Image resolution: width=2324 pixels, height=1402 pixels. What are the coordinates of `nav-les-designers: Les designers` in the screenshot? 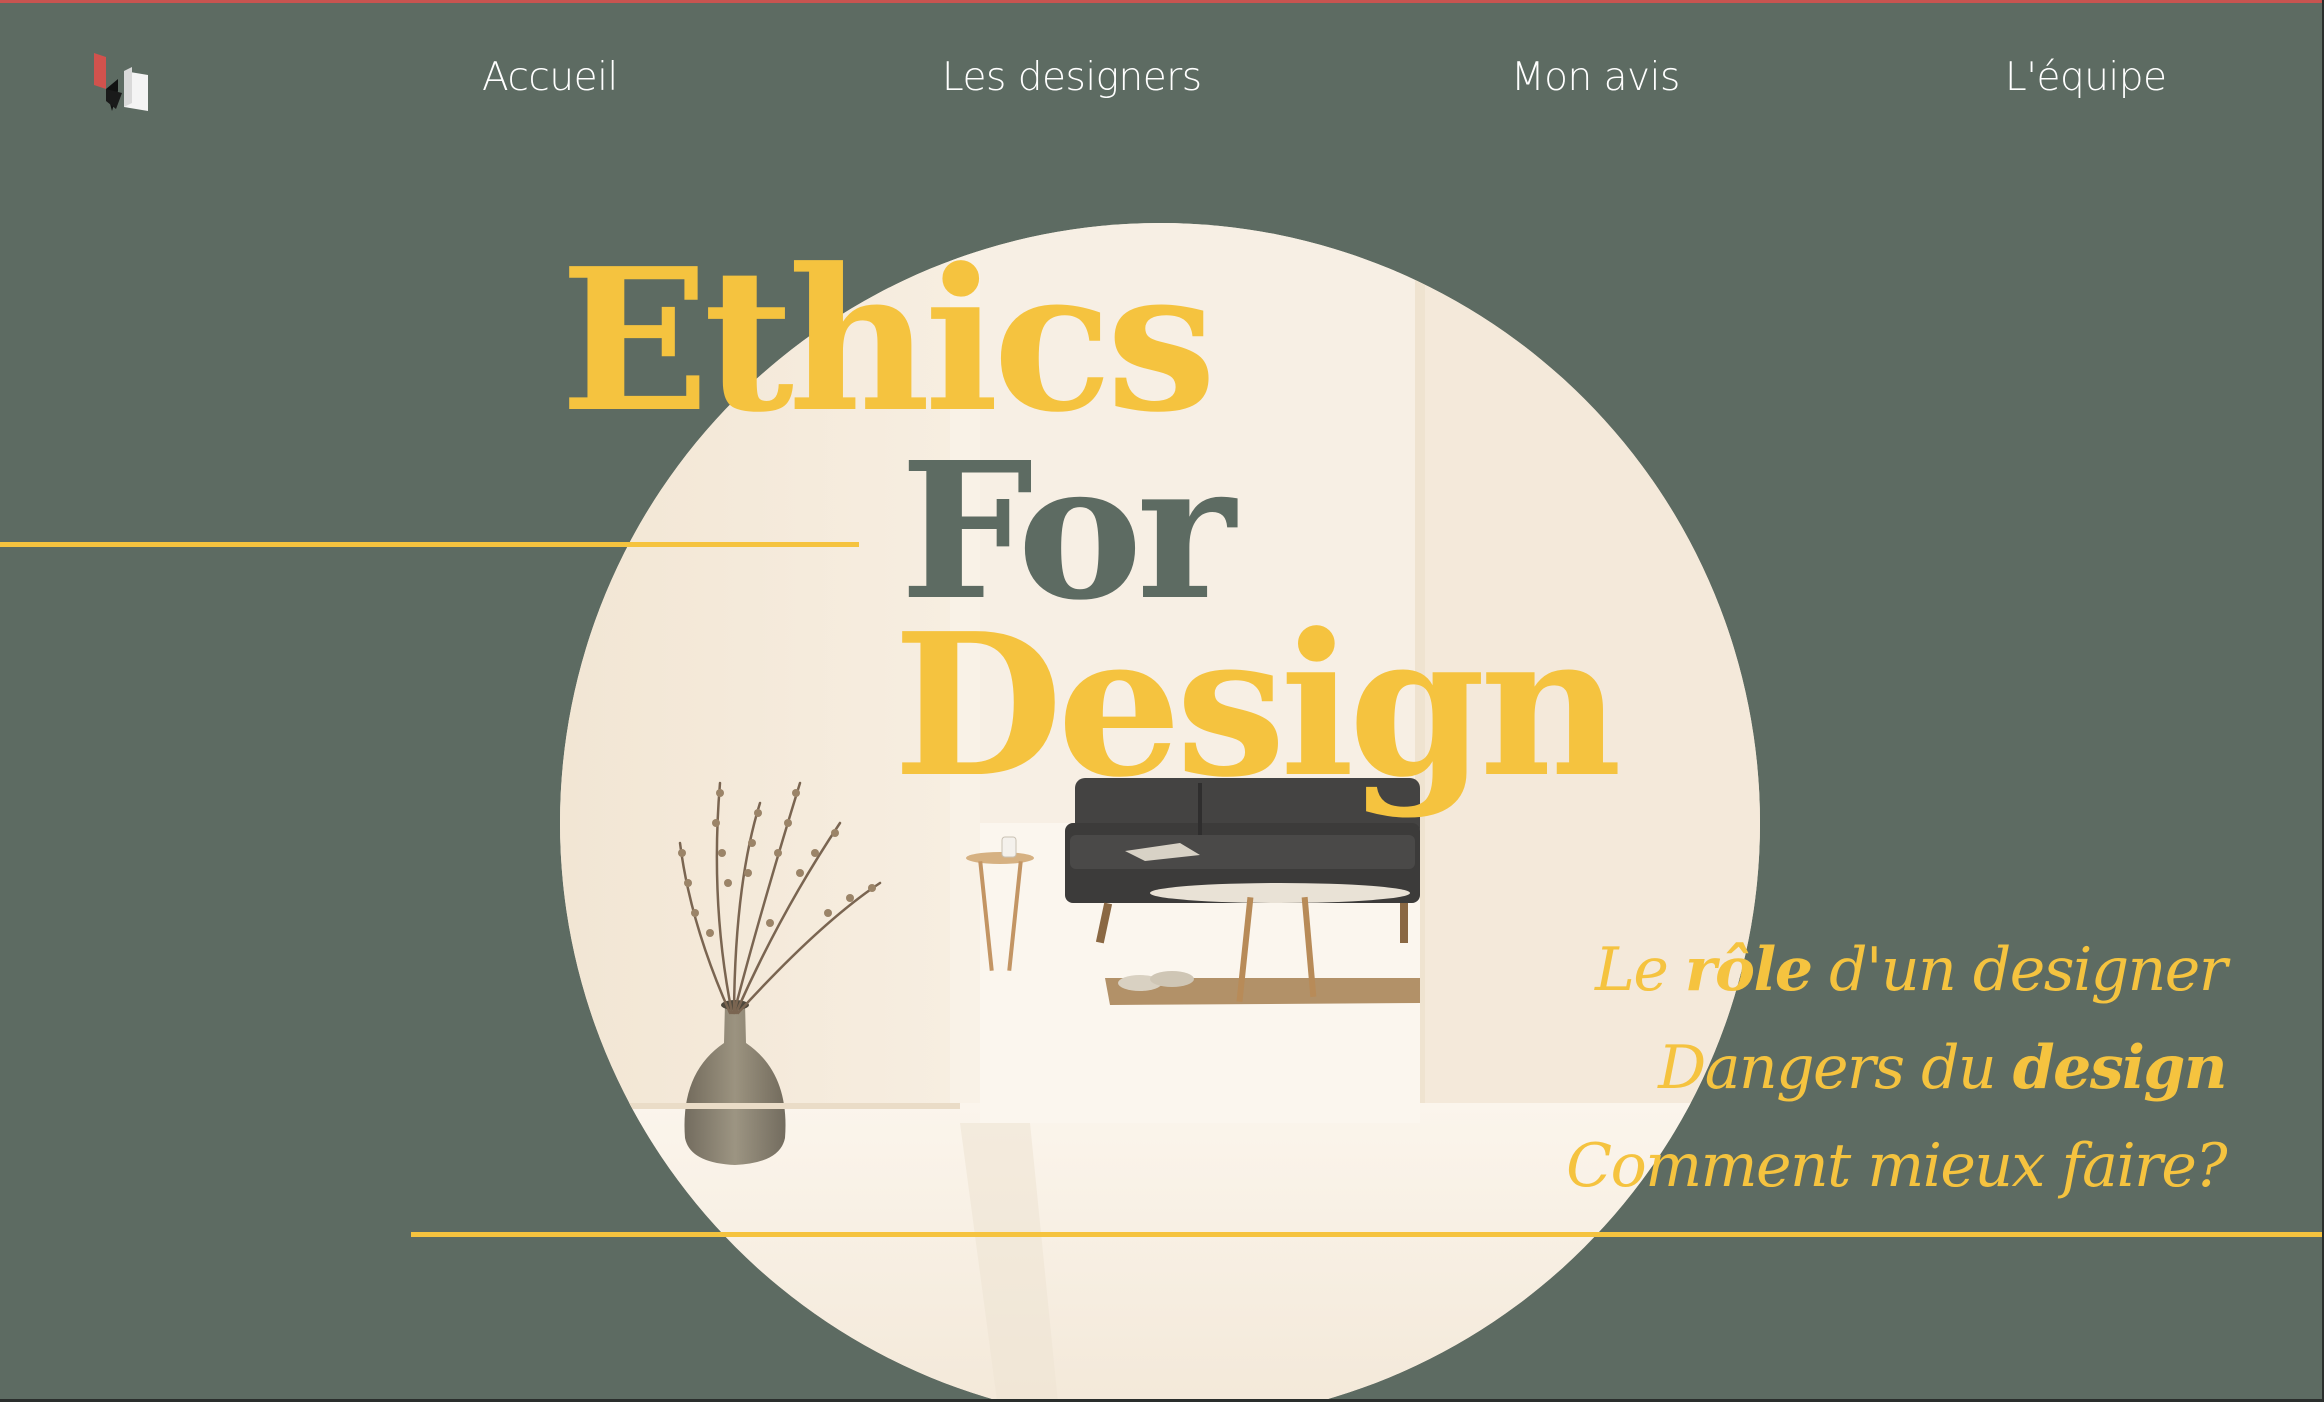 It's located at (1072, 77).